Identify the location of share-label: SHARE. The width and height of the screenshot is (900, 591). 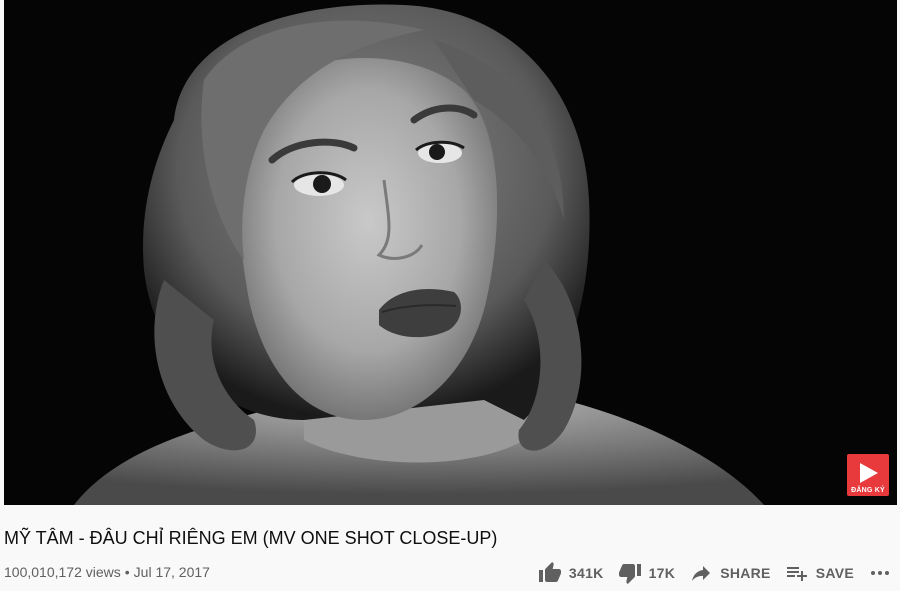
(745, 573).